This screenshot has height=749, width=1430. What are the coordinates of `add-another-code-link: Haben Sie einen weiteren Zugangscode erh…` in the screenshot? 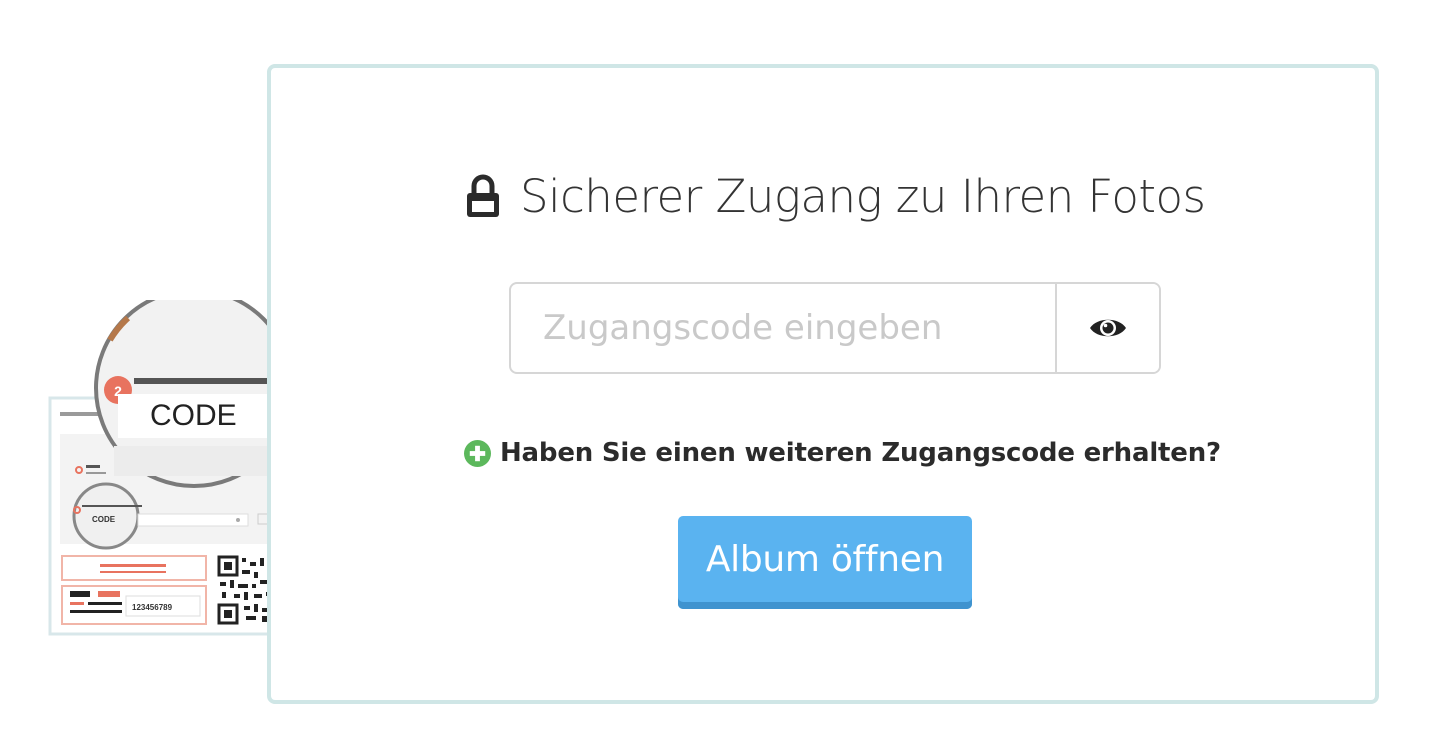 It's located at (842, 453).